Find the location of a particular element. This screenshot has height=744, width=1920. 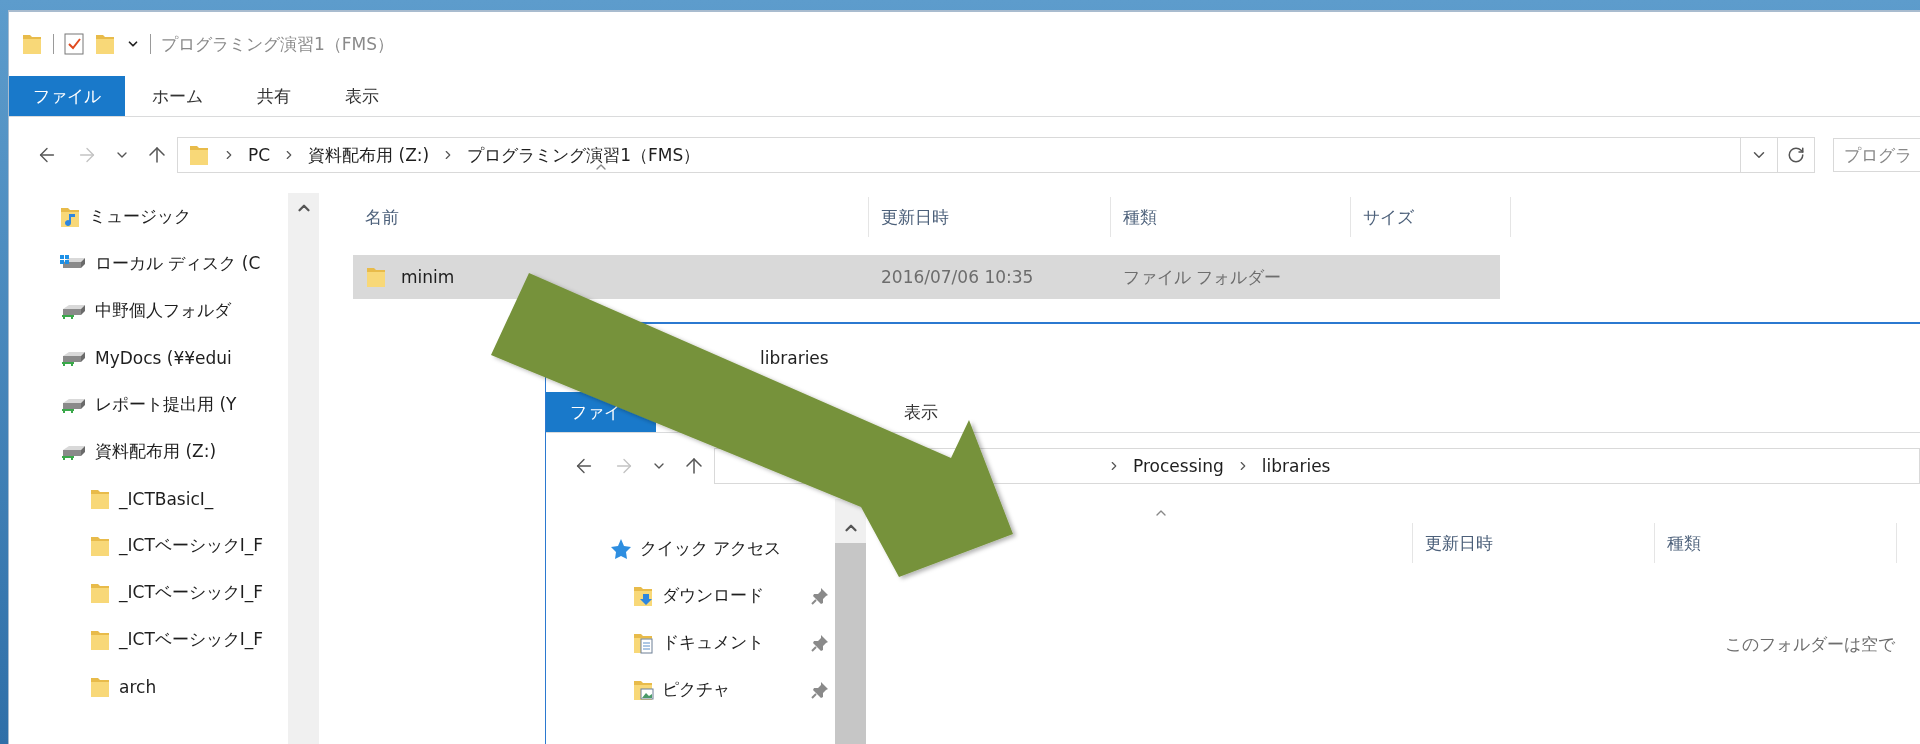

nav-item: ミュージック is located at coordinates (148, 216).